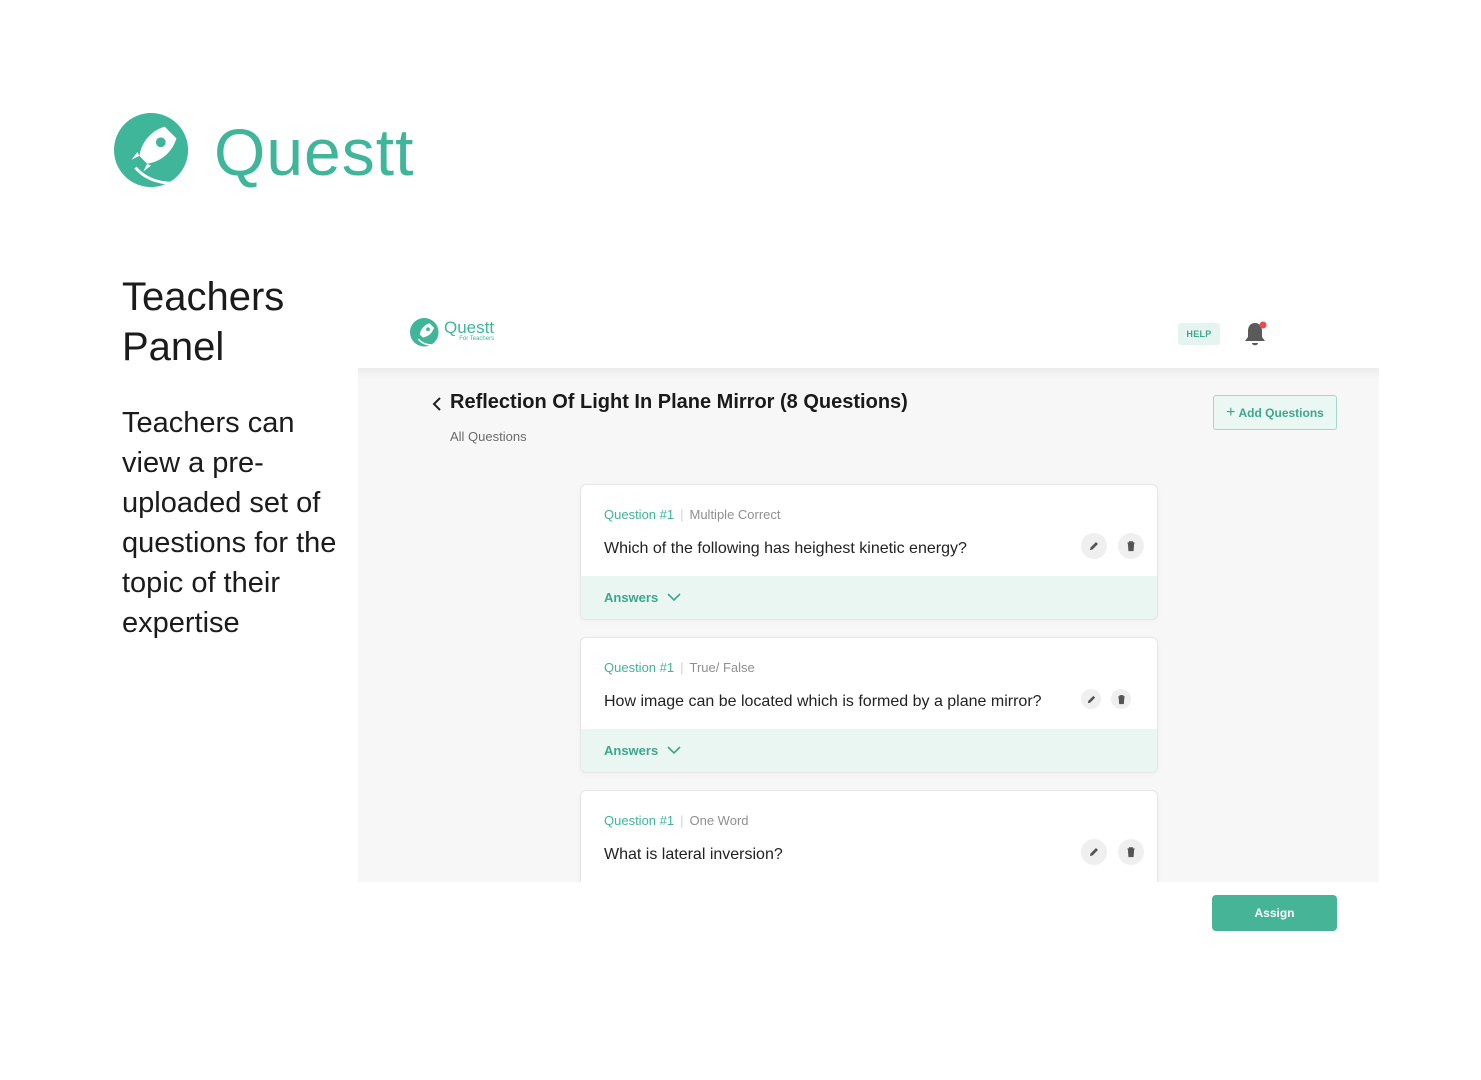  What do you see at coordinates (1281, 412) in the screenshot?
I see `add-questions-label: Add Questions` at bounding box center [1281, 412].